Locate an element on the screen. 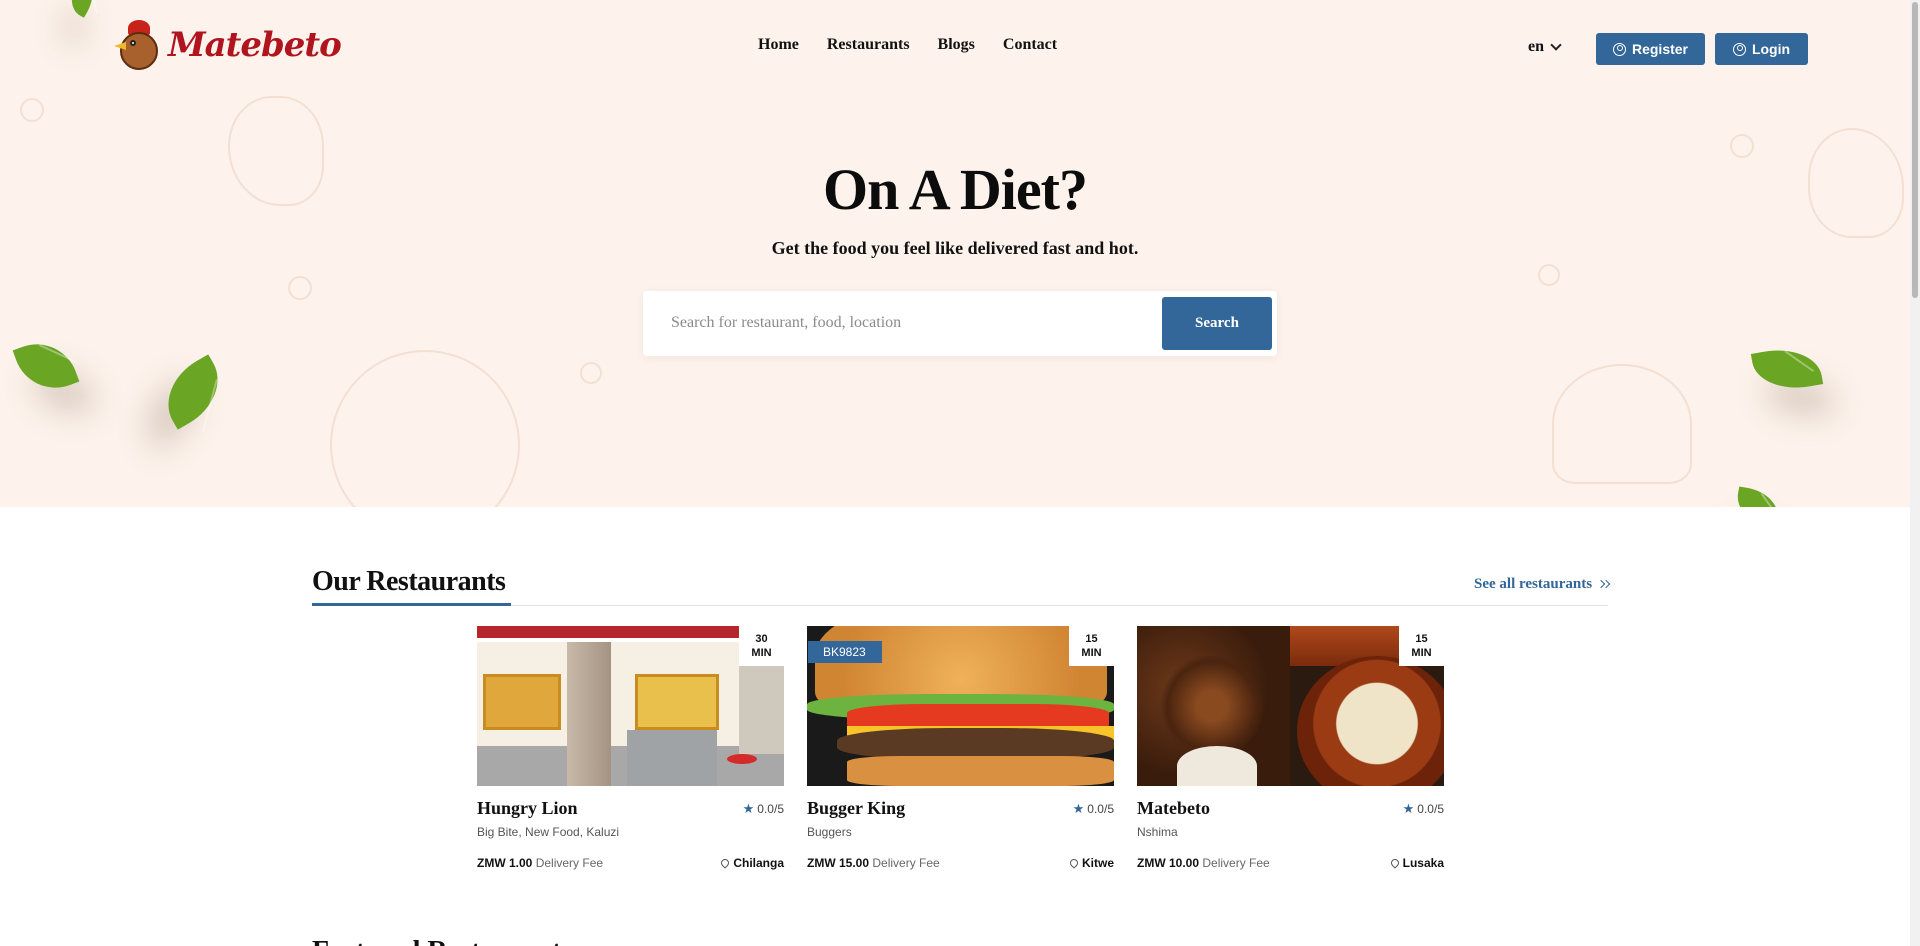 The width and height of the screenshot is (1920, 946). language-selector: en is located at coordinates (1545, 47).